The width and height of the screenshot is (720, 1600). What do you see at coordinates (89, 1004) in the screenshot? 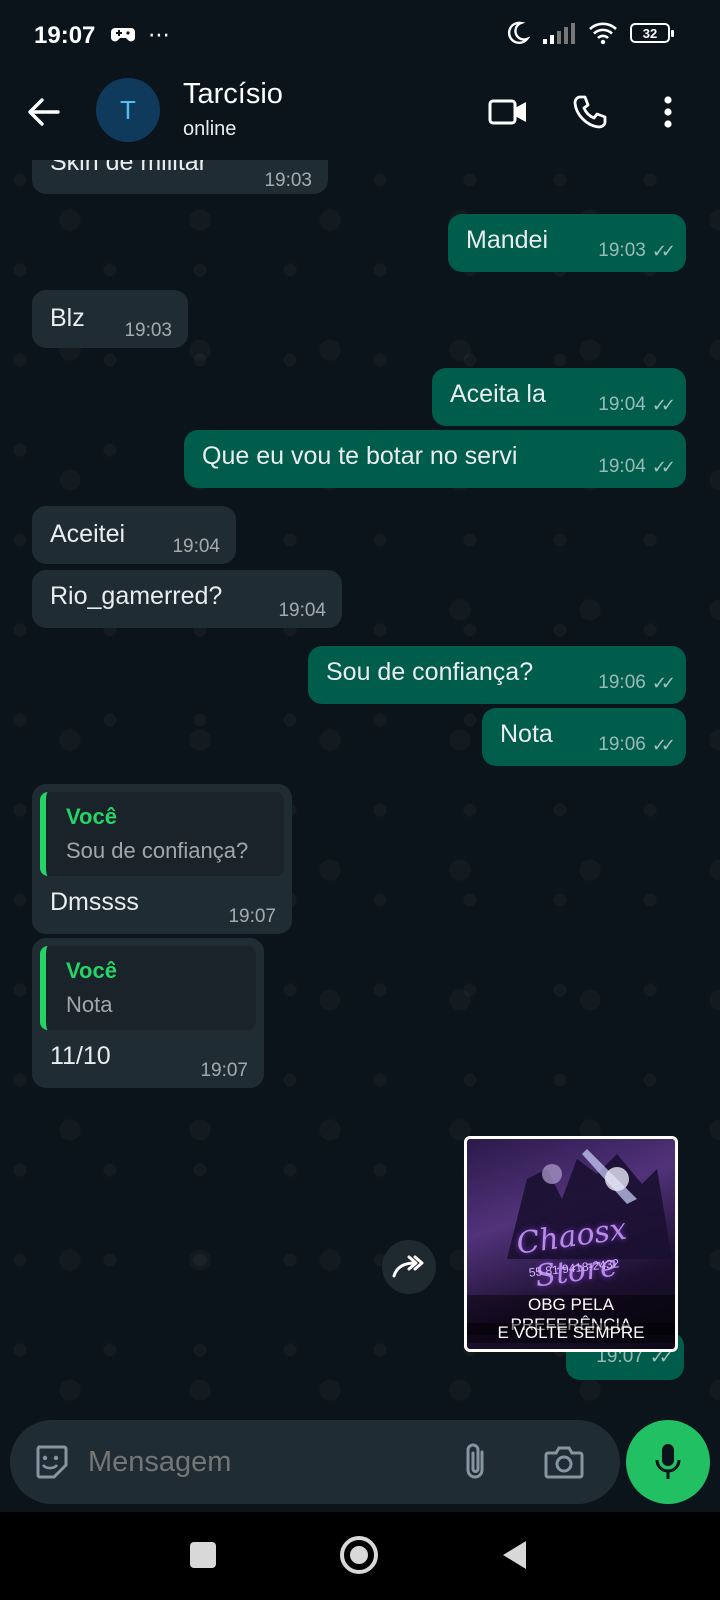
I see `quoted-text: Nota` at bounding box center [89, 1004].